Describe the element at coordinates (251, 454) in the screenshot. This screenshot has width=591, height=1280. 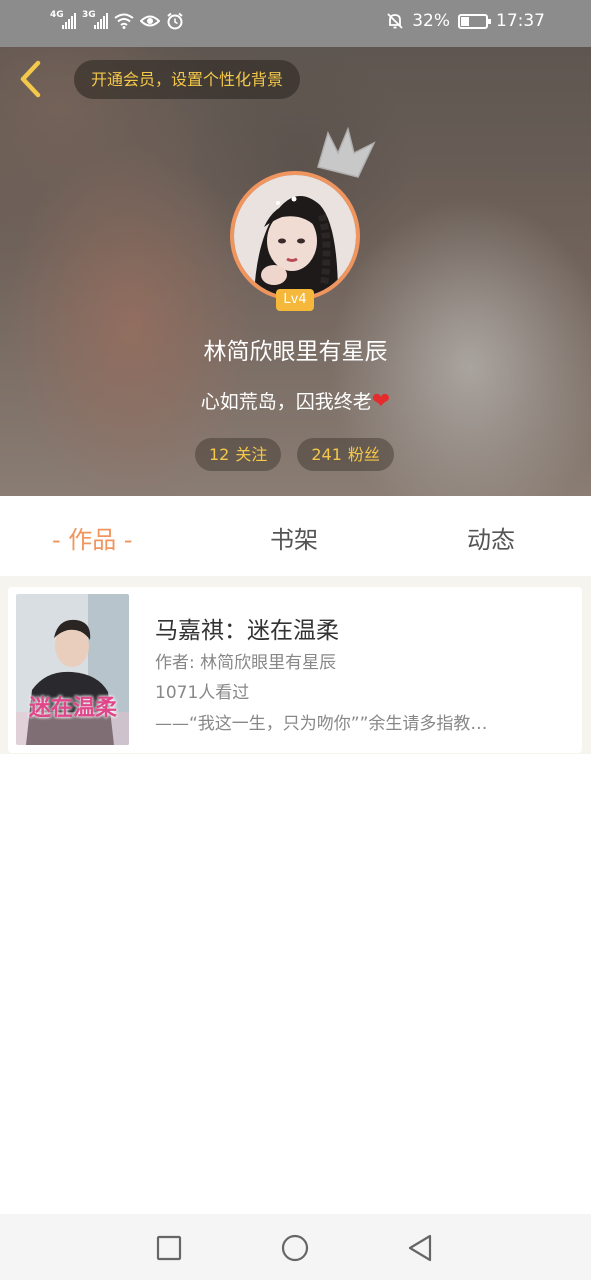
I see `following-label: 关注` at that location.